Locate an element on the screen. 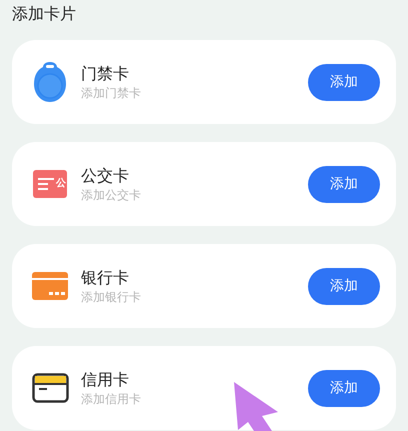 The height and width of the screenshot is (431, 408). card-subtitle: 添加银行卡 is located at coordinates (111, 297).